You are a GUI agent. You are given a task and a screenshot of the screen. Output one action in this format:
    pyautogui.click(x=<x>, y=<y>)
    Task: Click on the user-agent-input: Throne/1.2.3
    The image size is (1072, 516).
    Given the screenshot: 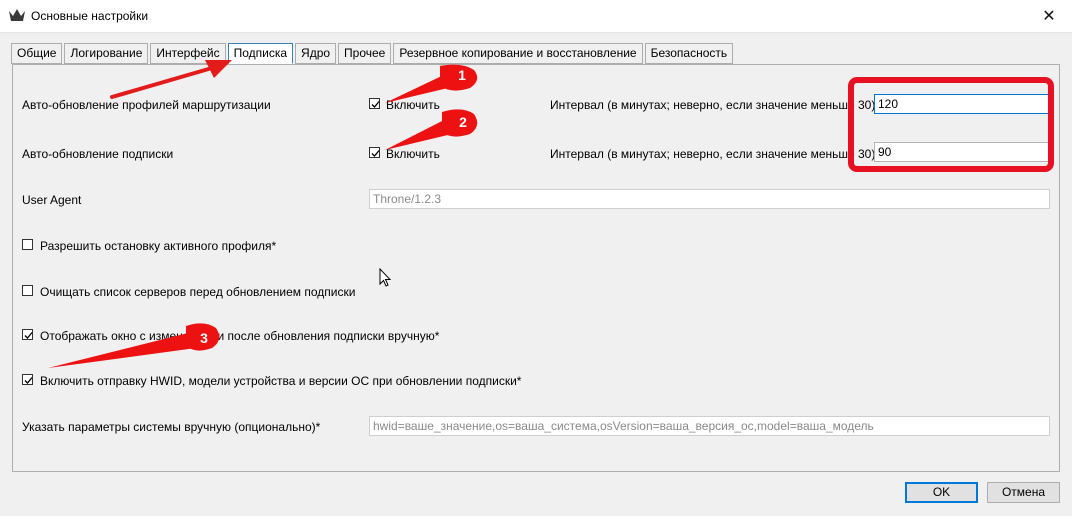 What is the action you would take?
    pyautogui.click(x=709, y=199)
    